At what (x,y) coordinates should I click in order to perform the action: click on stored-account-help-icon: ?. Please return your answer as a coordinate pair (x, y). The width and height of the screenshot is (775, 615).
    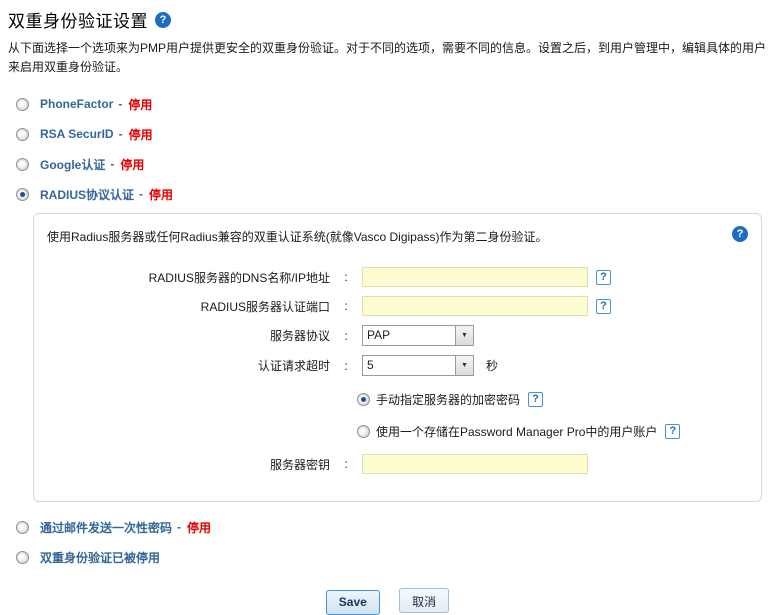
    Looking at the image, I should click on (673, 431).